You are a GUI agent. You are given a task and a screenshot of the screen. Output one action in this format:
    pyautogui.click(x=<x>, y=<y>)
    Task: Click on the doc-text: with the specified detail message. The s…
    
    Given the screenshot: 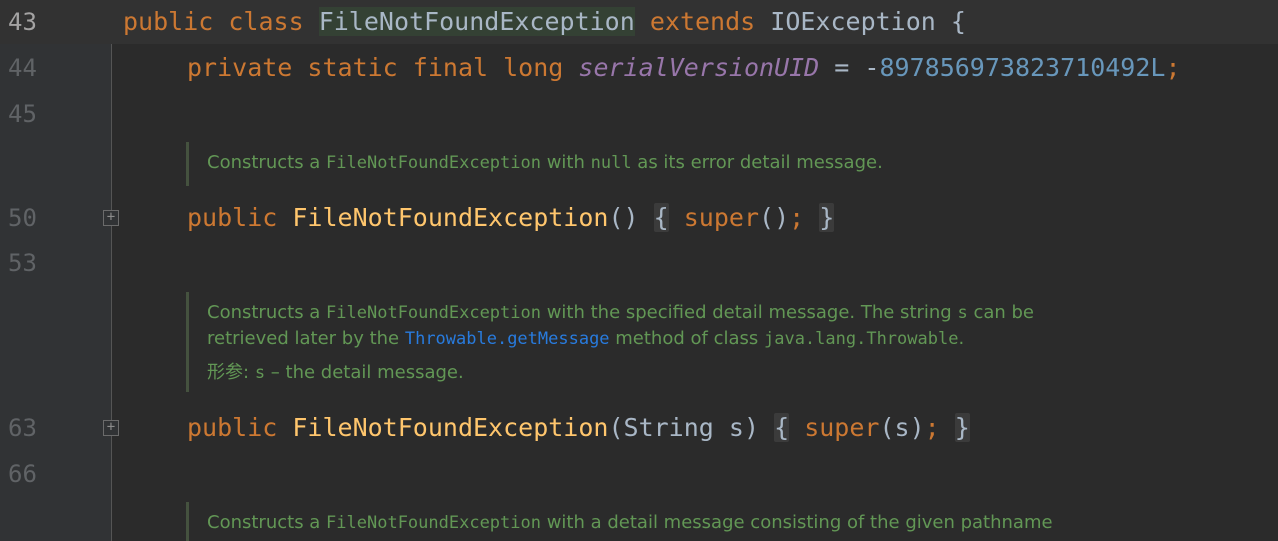 What is the action you would take?
    pyautogui.click(x=749, y=312)
    